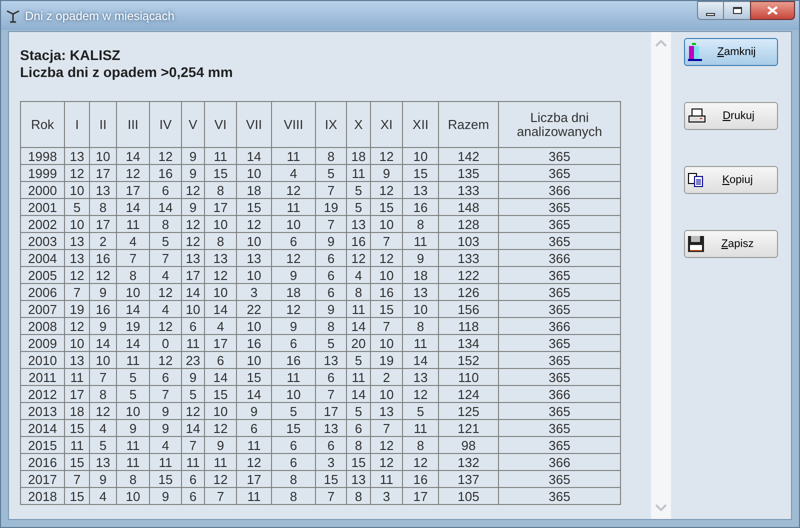 This screenshot has height=528, width=800. Describe the element at coordinates (731, 116) in the screenshot. I see `print-button: Drukuj` at that location.